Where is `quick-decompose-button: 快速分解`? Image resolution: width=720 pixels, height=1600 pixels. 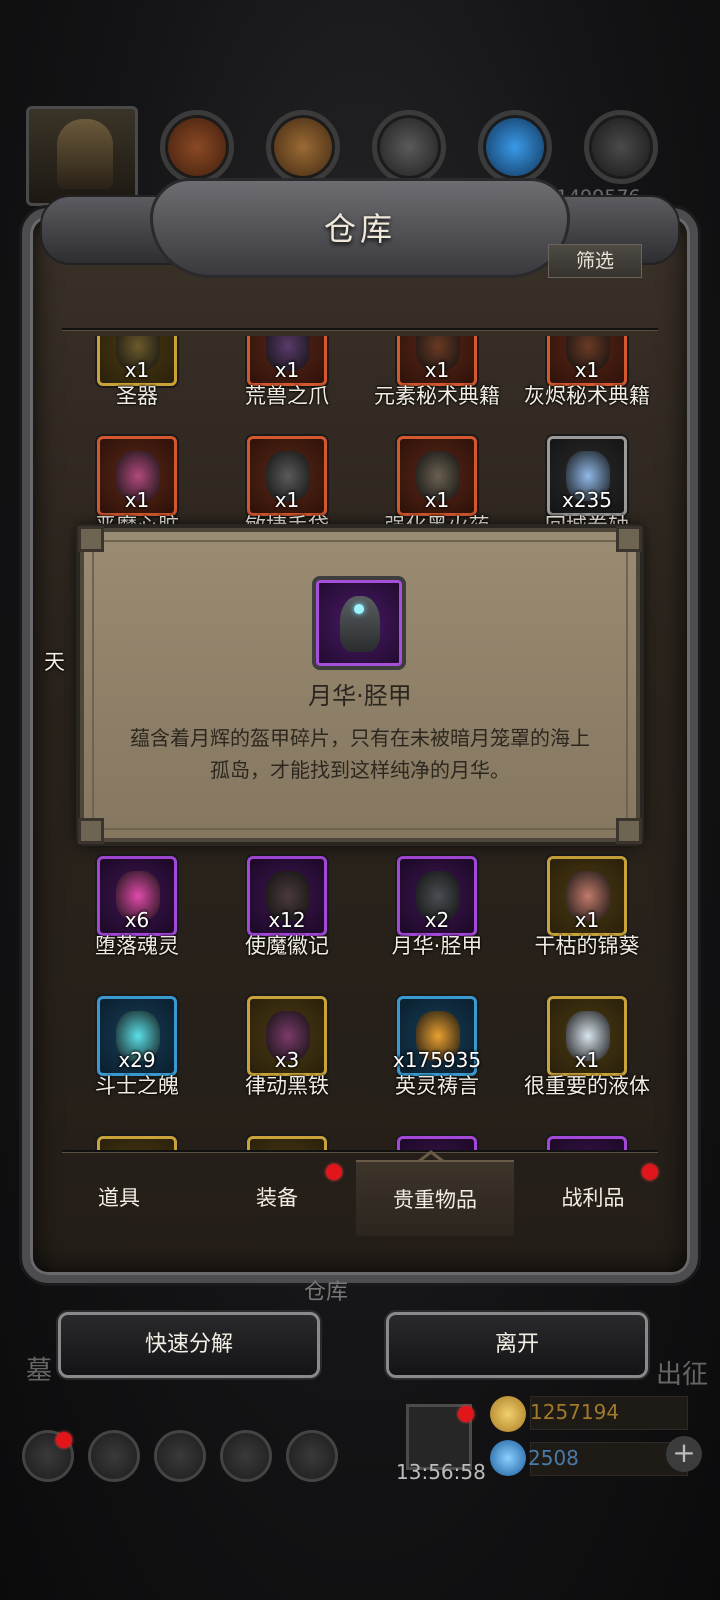 quick-decompose-button: 快速分解 is located at coordinates (189, 1345).